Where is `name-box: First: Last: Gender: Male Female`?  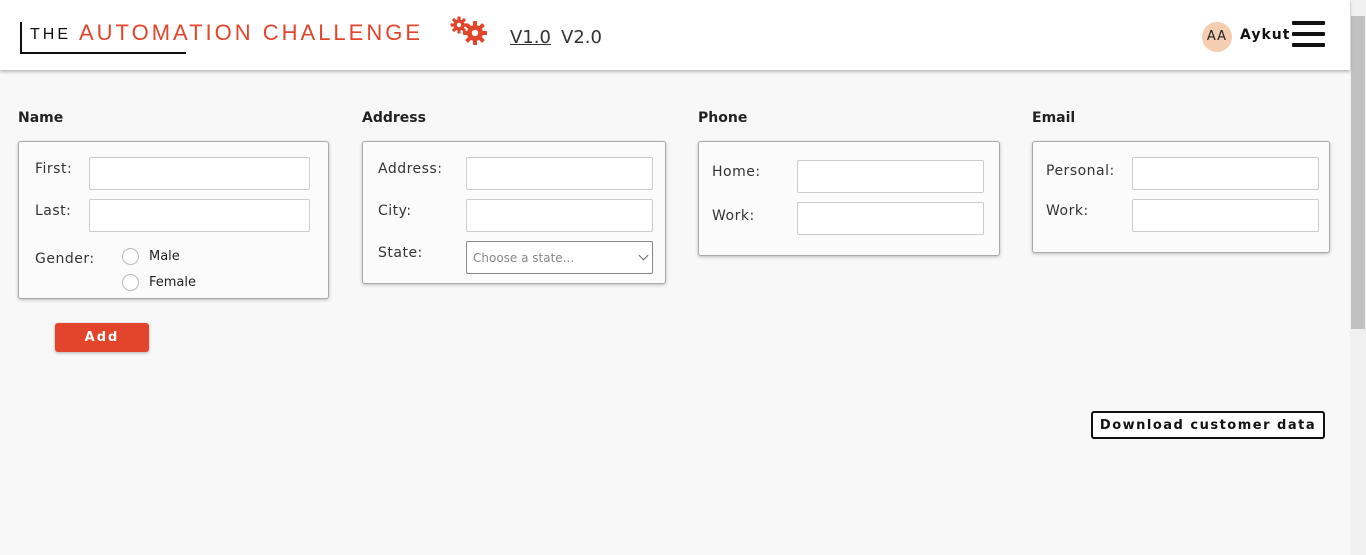 name-box: First: Last: Gender: Male Female is located at coordinates (173, 220).